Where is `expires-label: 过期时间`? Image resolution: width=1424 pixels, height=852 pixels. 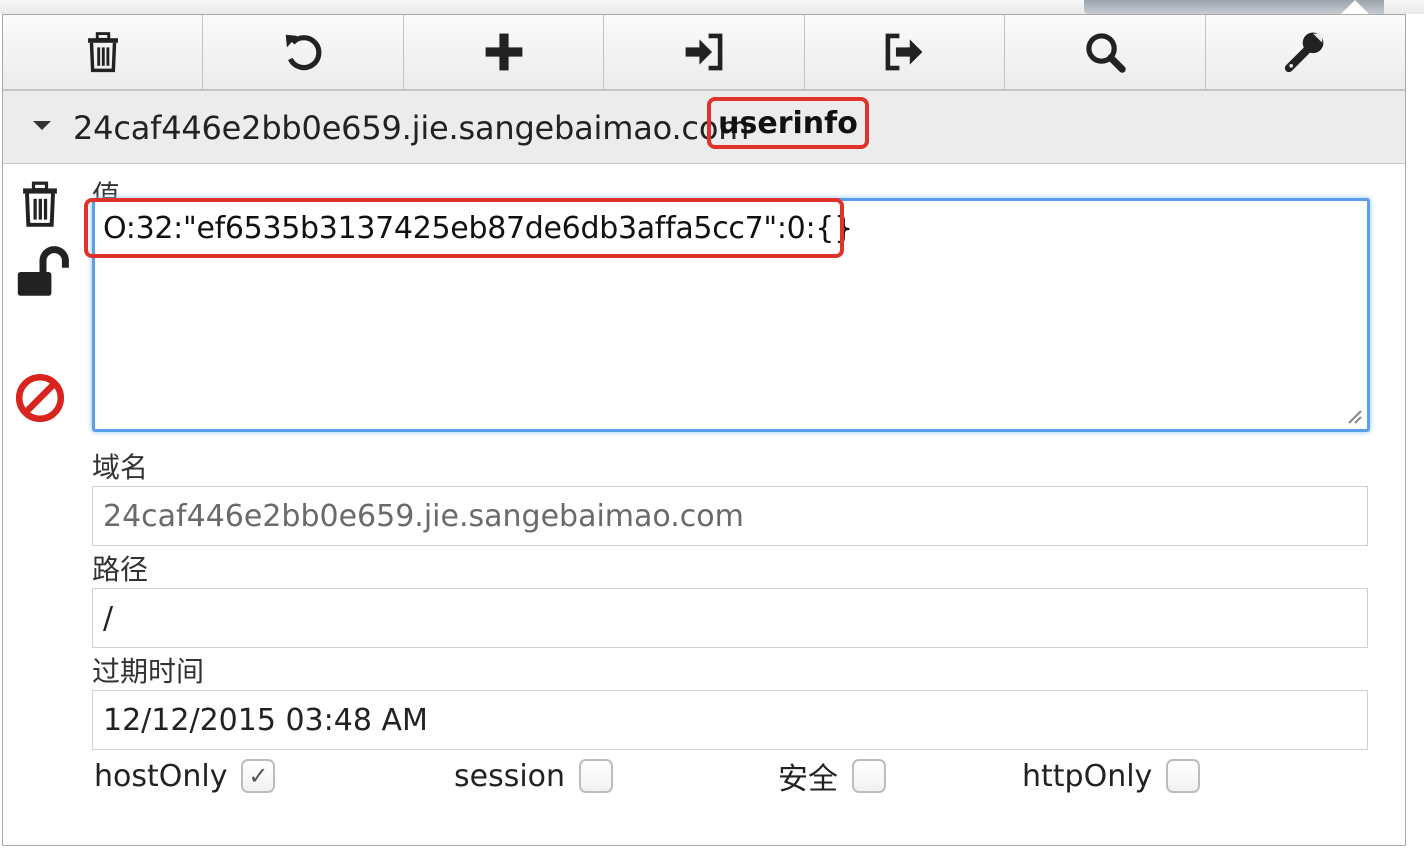
expires-label: 过期时间 is located at coordinates (148, 671).